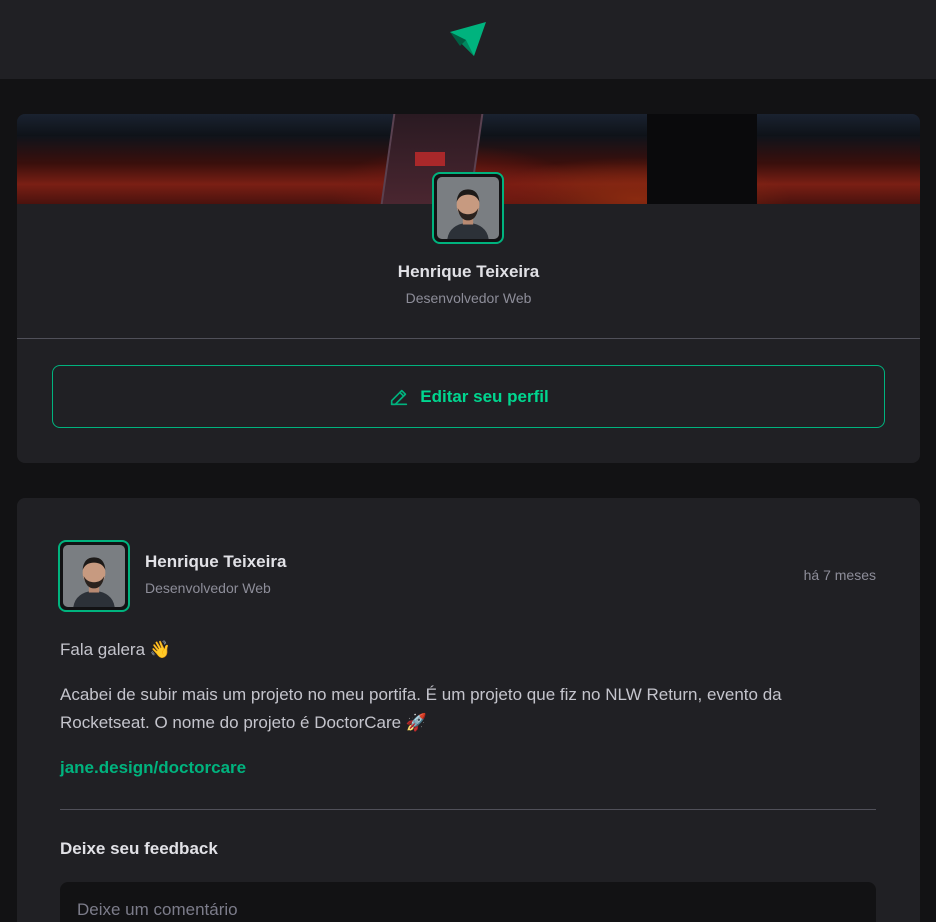 The height and width of the screenshot is (922, 936). What do you see at coordinates (216, 561) in the screenshot?
I see `post-author-name: Henrique Teixeira` at bounding box center [216, 561].